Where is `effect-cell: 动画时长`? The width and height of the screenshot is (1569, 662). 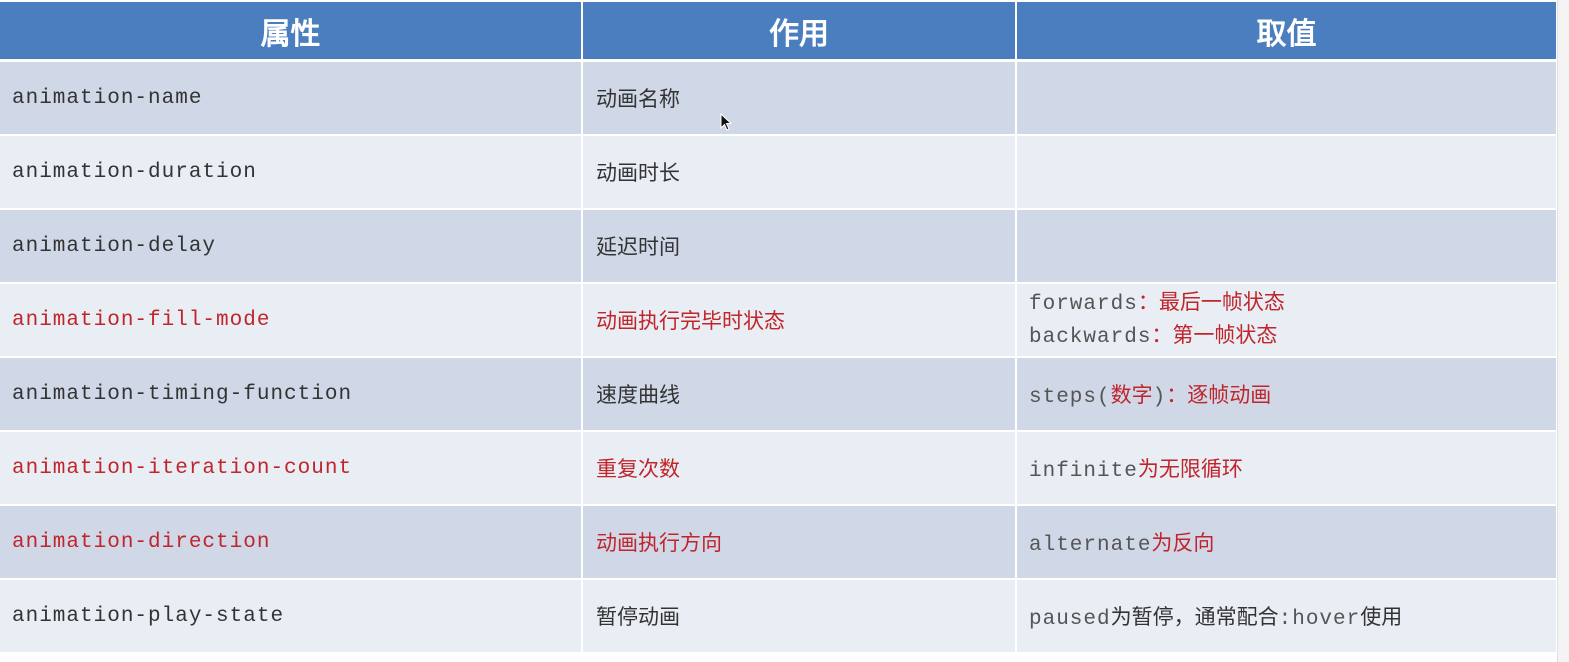 effect-cell: 动画时长 is located at coordinates (799, 172).